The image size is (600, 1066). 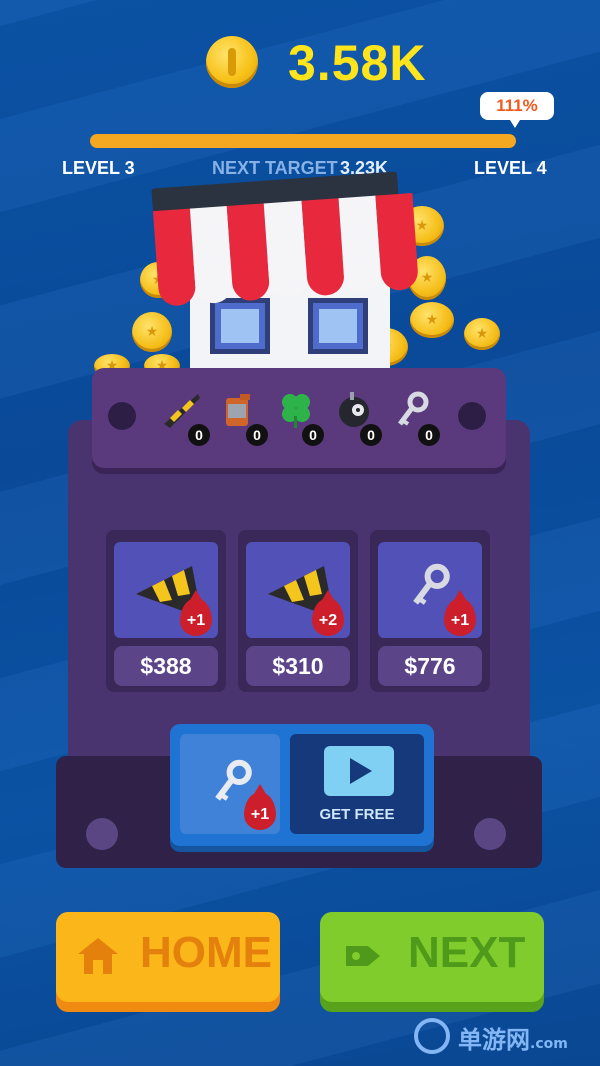 I want to click on bonus-badge: +2, so click(x=328, y=613).